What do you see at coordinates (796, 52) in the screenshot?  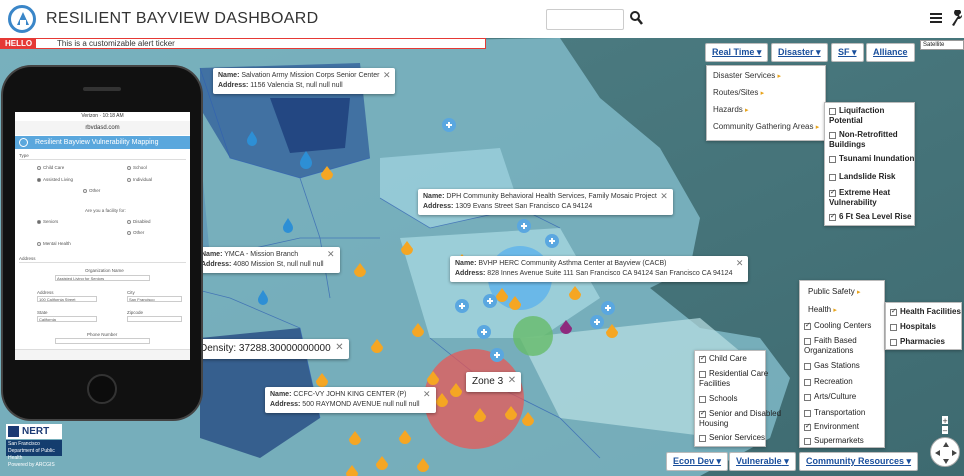 I see `disaster-label: Disaster` at bounding box center [796, 52].